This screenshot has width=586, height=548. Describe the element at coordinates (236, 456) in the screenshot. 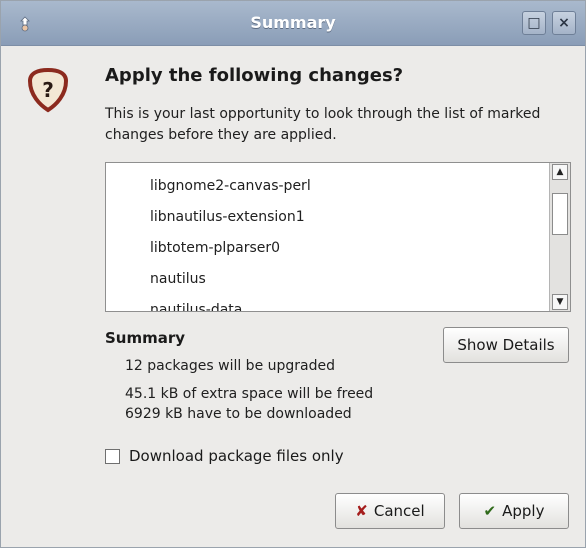

I see `download-only-label: Download package files only` at that location.